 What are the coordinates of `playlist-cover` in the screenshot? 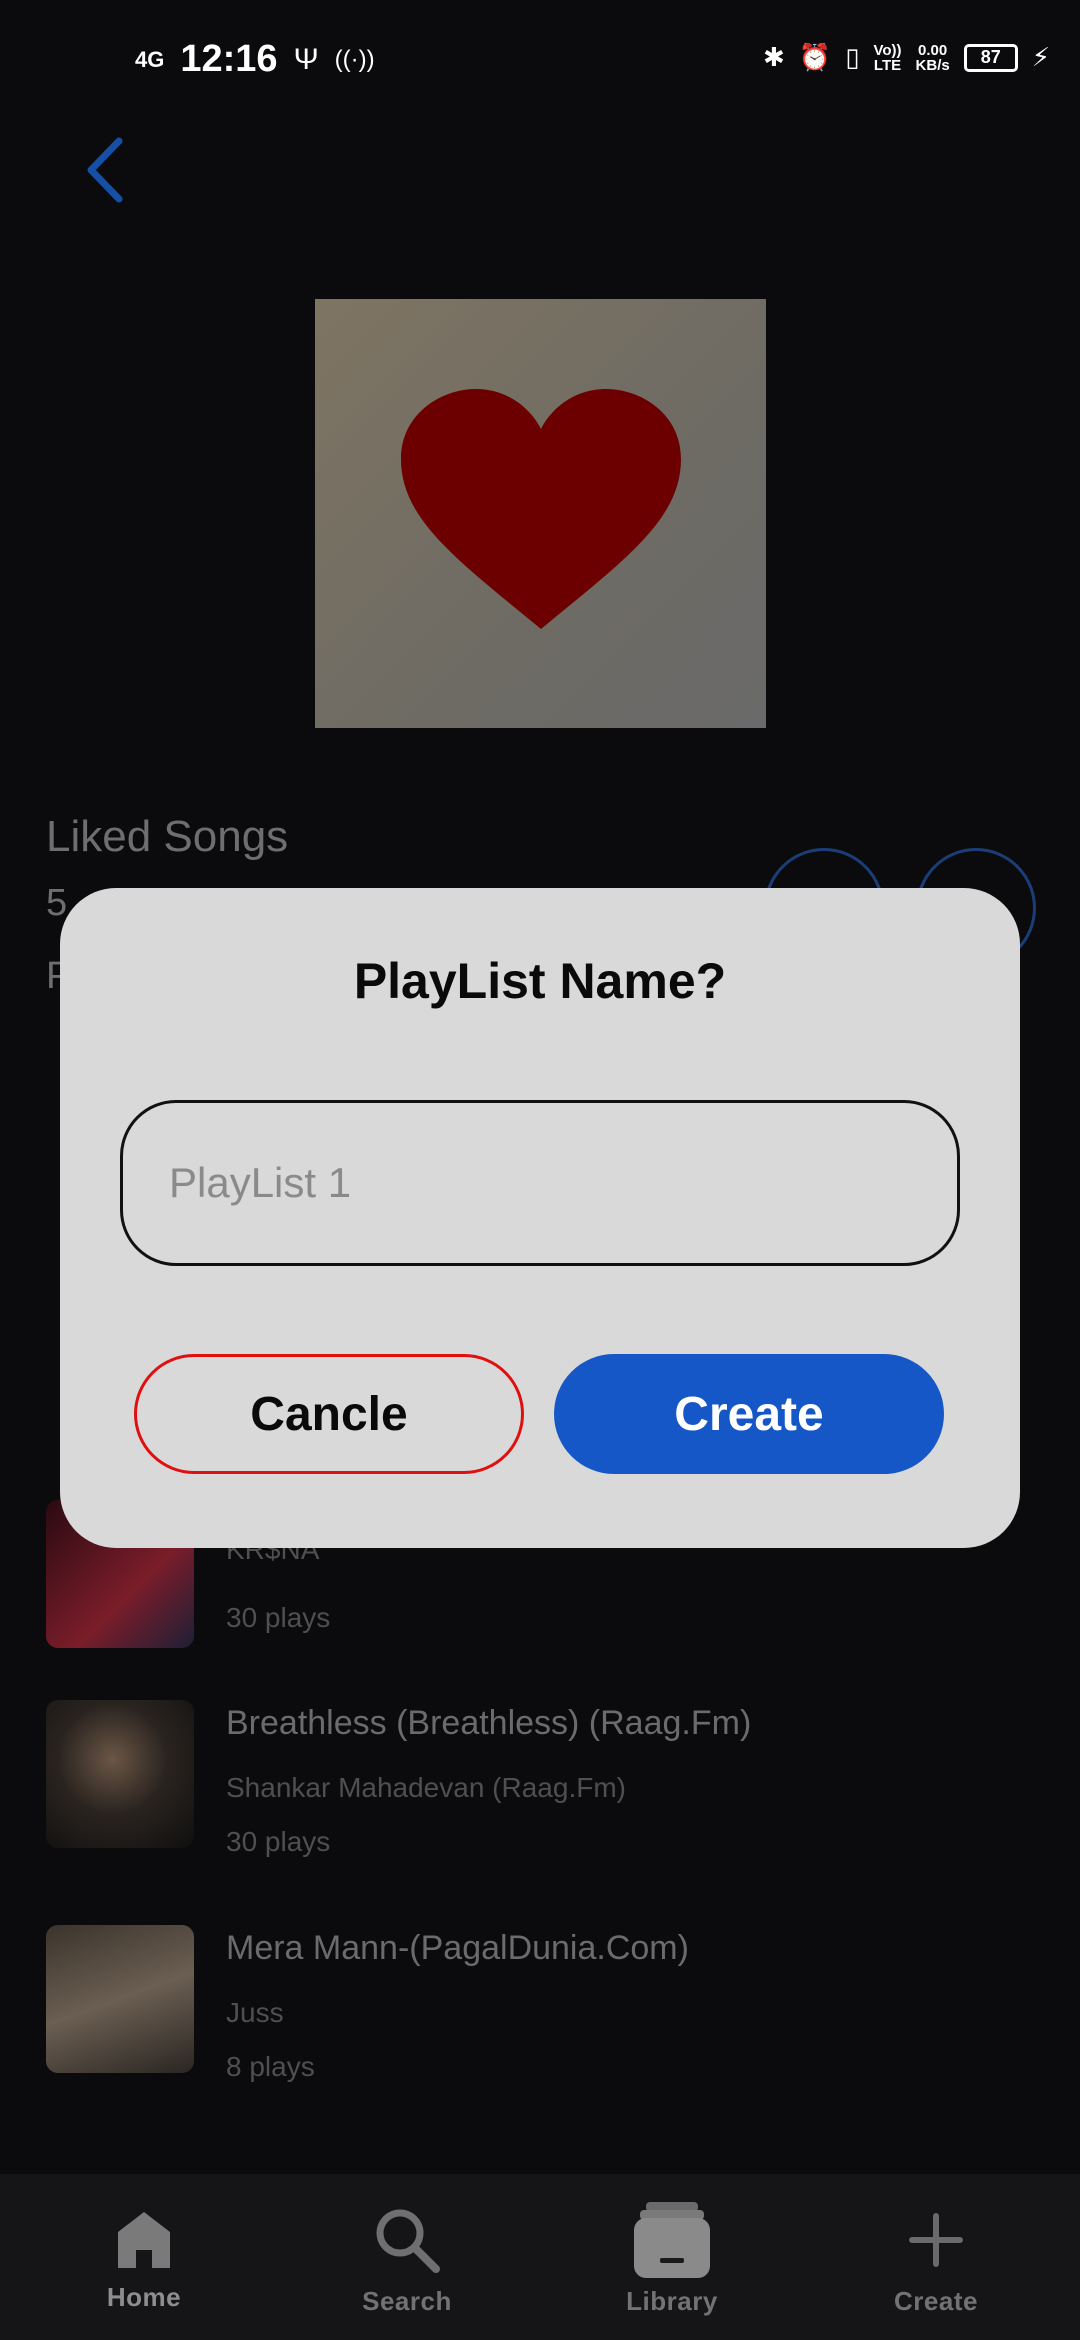 It's located at (540, 513).